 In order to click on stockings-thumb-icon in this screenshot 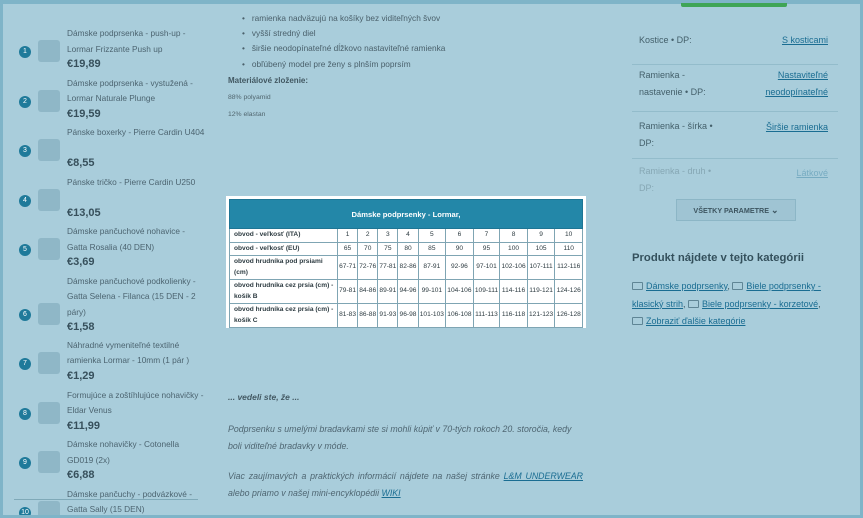, I will do `click(49, 509)`.